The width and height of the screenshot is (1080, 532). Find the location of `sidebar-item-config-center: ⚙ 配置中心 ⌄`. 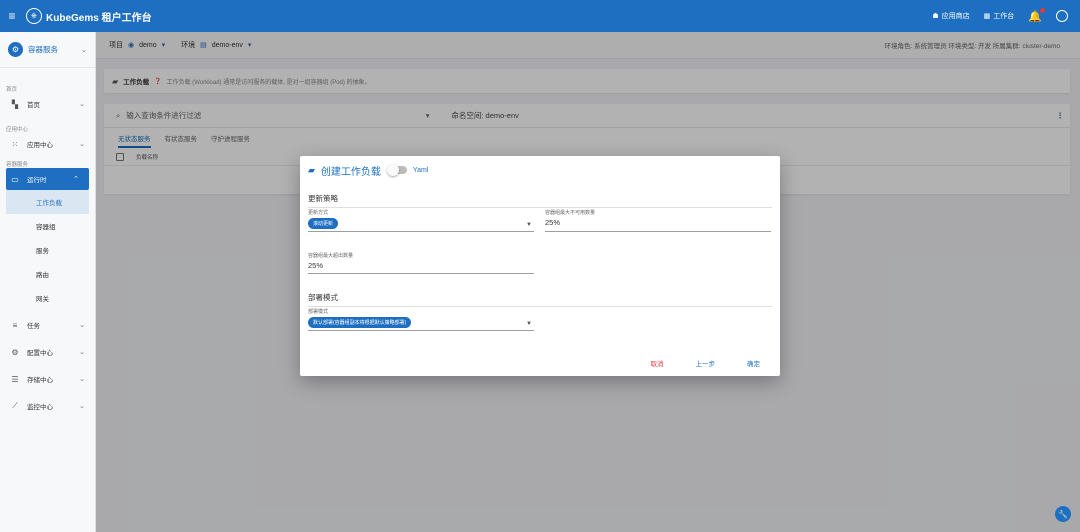

sidebar-item-config-center: ⚙ 配置中心 ⌄ is located at coordinates (47, 352).